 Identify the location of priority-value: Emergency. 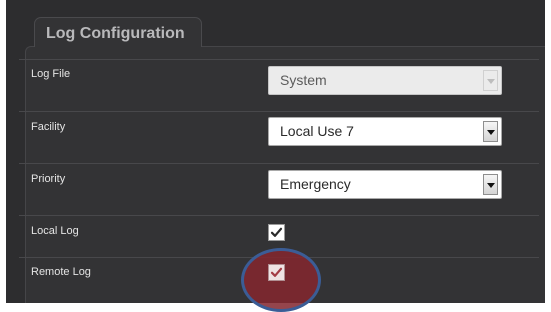
(315, 184).